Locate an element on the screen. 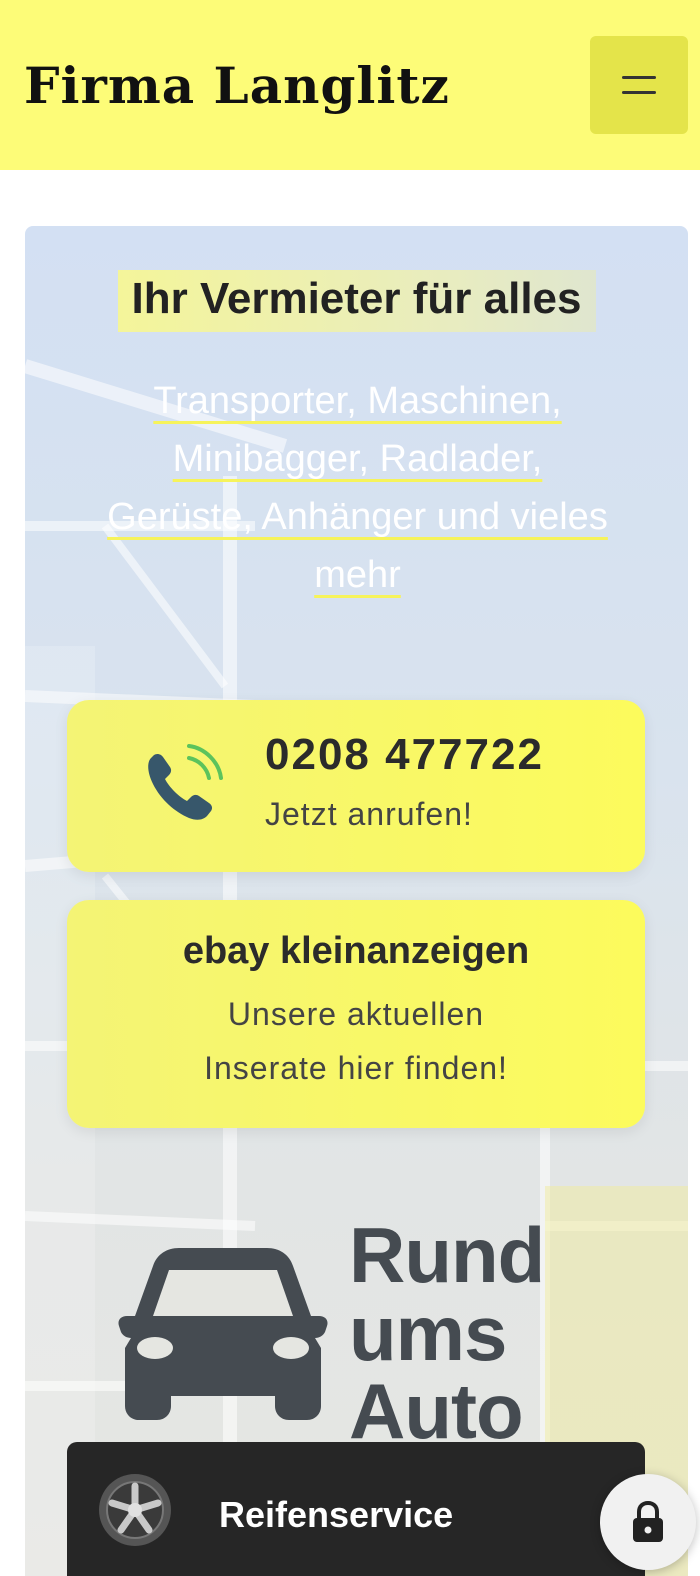 This screenshot has width=700, height=1576. ebay-text-line: Unsere aktuellen is located at coordinates (356, 1014).